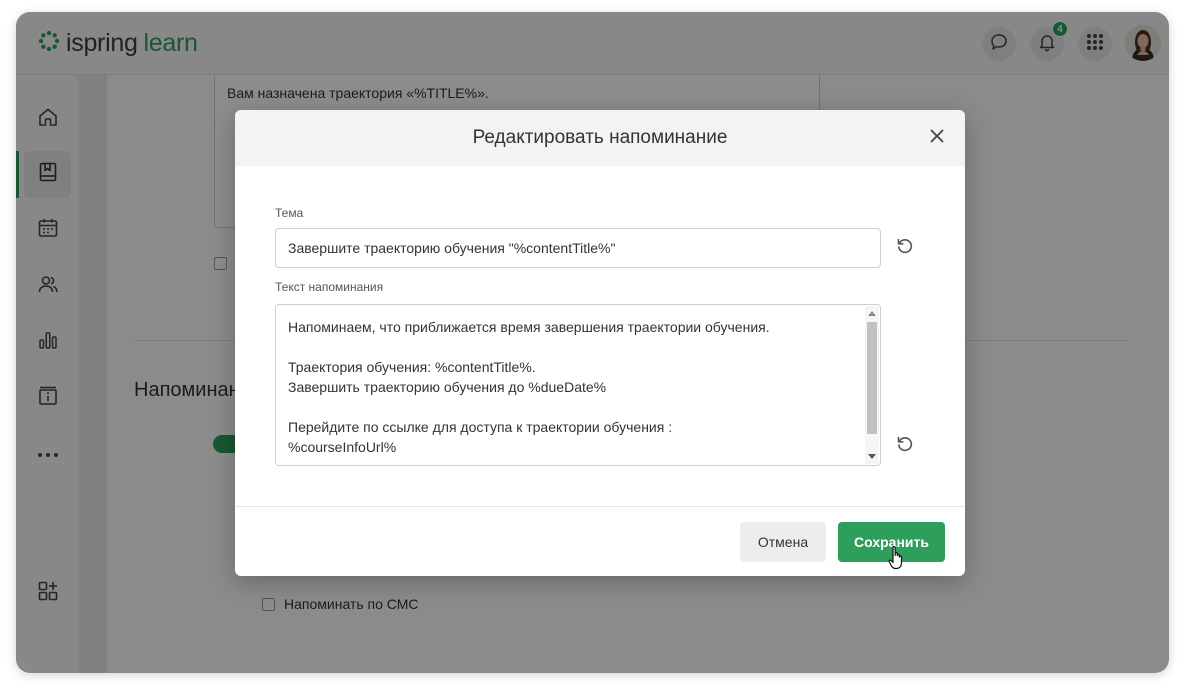 This screenshot has height=693, width=1185. What do you see at coordinates (872, 313) in the screenshot?
I see `scroll-up-arrow-icon` at bounding box center [872, 313].